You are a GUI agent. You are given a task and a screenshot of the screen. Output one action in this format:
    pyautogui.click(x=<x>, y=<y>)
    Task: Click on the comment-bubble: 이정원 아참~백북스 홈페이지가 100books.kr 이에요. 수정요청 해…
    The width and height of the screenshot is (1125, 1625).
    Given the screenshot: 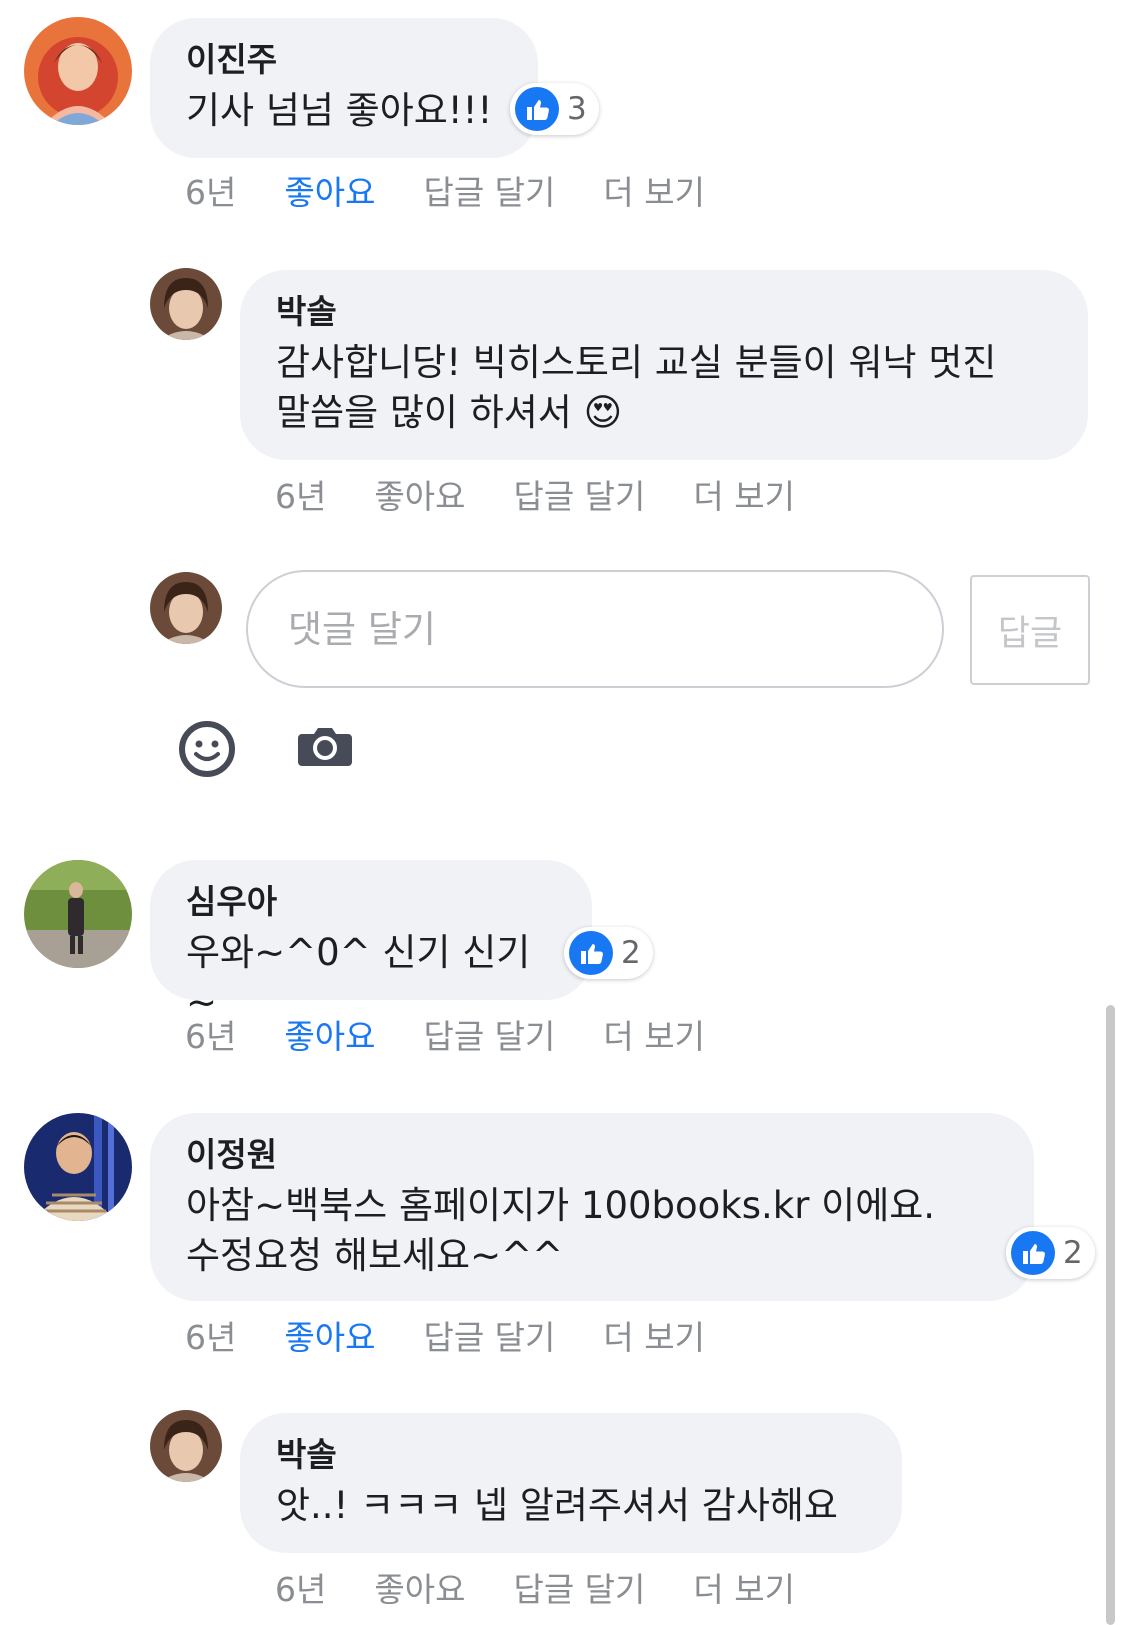 What is the action you would take?
    pyautogui.click(x=592, y=1207)
    